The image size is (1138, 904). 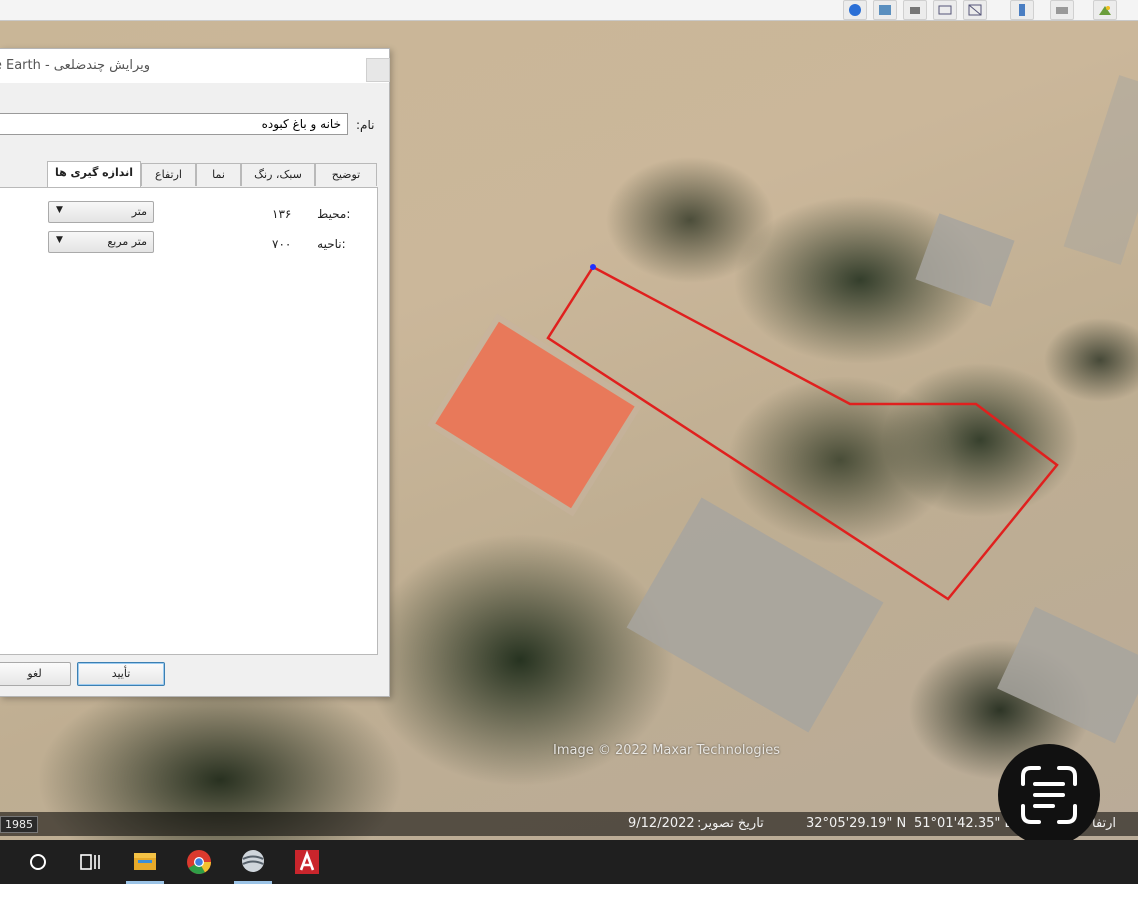 I want to click on perimeter-row: ۱۳۶ محیط:, so click(x=311, y=214).